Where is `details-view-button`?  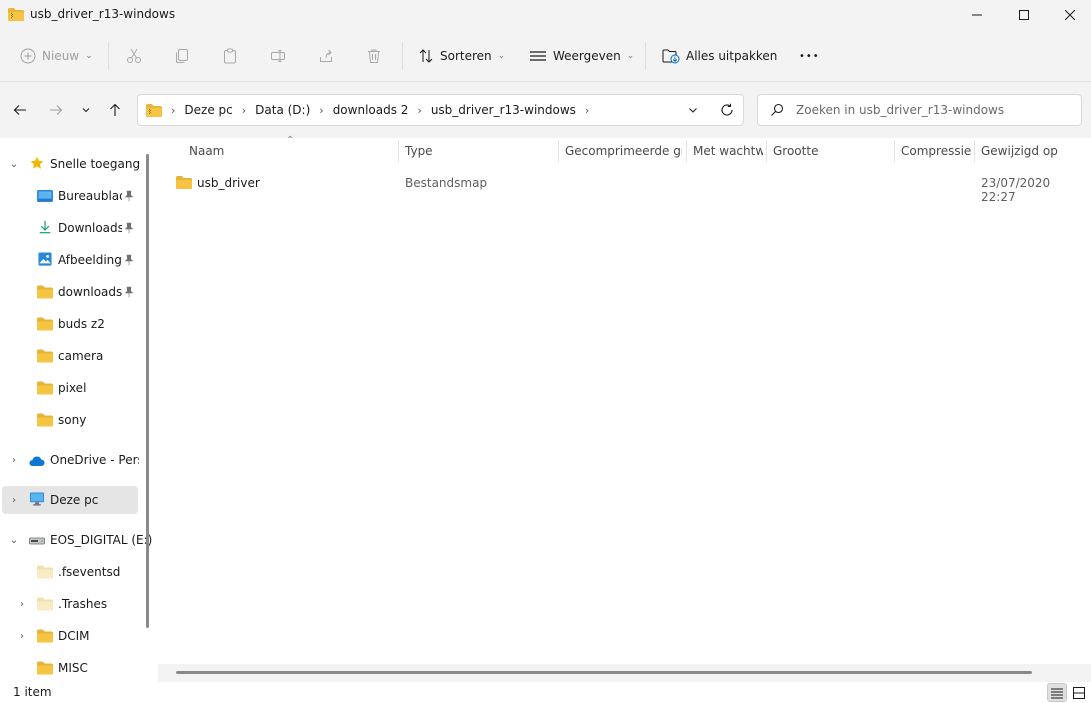 details-view-button is located at coordinates (1057, 692).